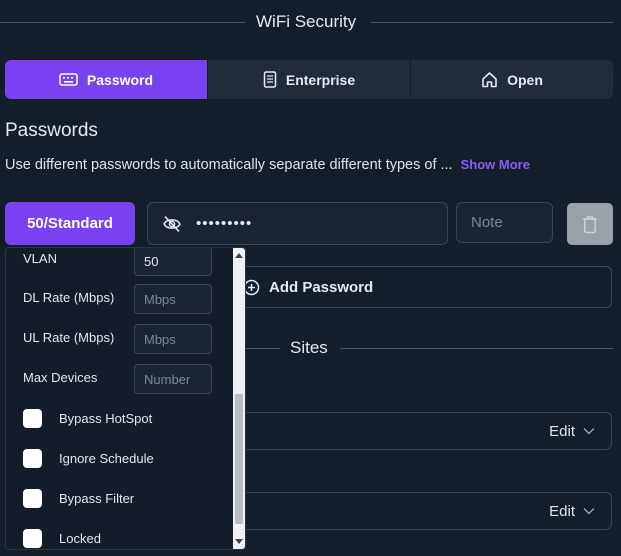 The width and height of the screenshot is (621, 556). I want to click on add-password-label: Add Password, so click(321, 287).